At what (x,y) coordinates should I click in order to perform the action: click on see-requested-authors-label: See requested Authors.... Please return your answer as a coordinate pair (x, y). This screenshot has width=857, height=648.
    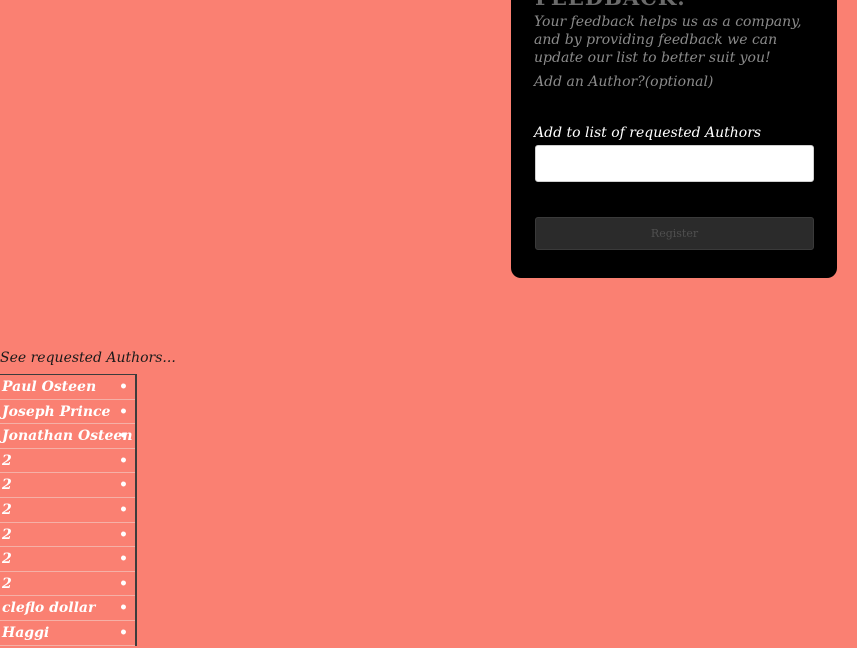
    Looking at the image, I should click on (88, 358).